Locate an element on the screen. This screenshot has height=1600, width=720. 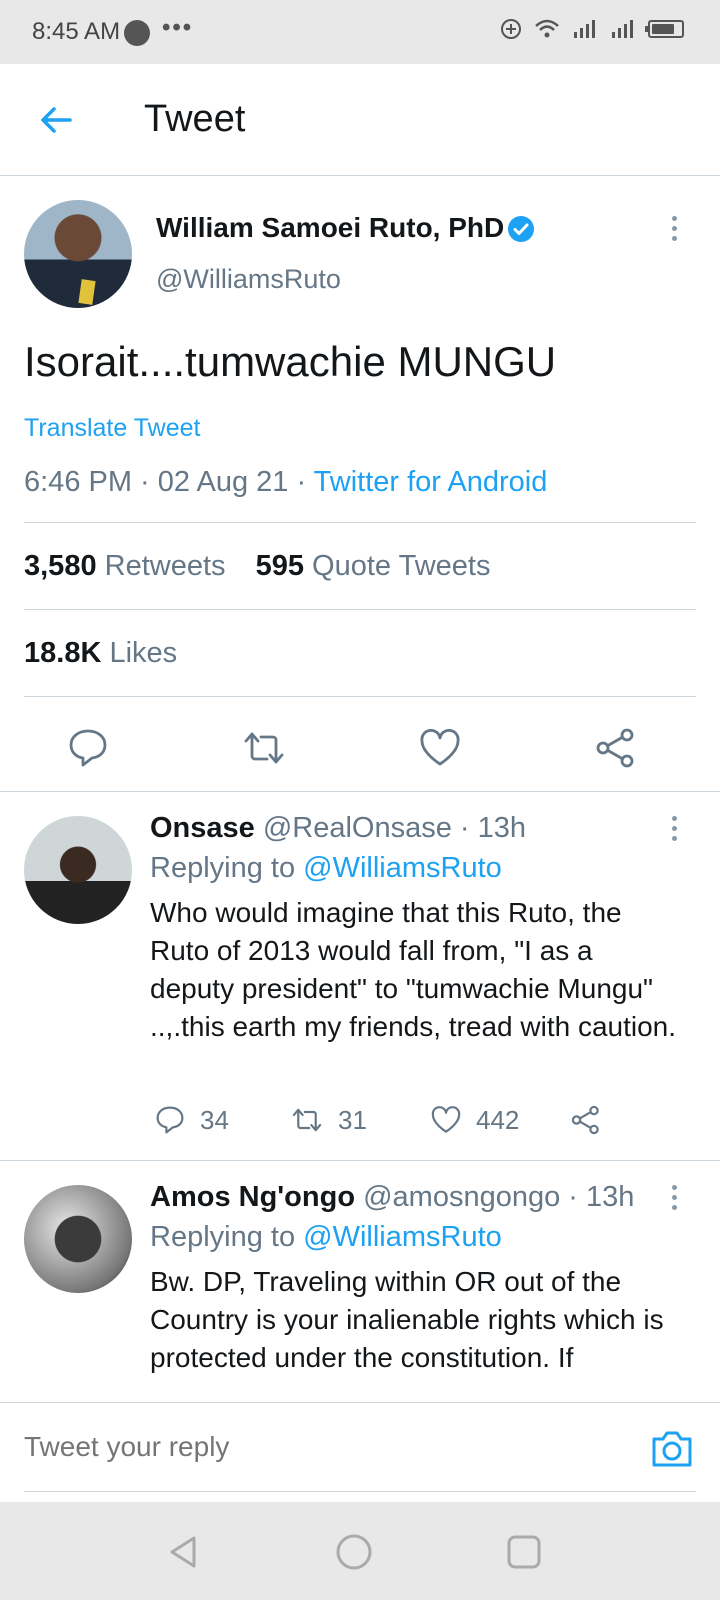
like-stats: 18.8K Likes is located at coordinates (100, 653).